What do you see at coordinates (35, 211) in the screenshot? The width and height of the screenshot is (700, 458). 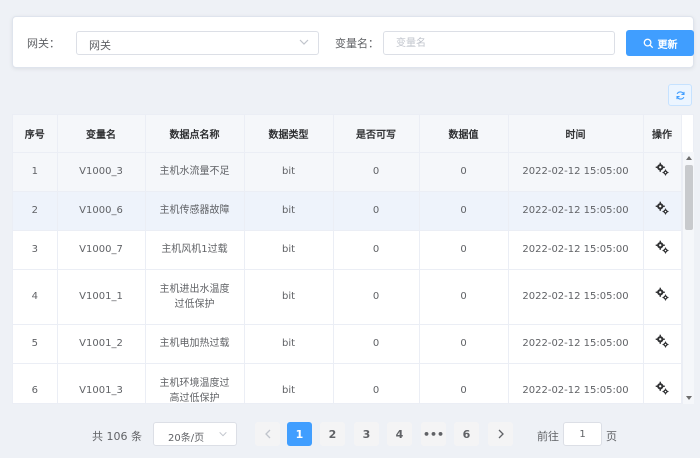 I see `cell-index: 2` at bounding box center [35, 211].